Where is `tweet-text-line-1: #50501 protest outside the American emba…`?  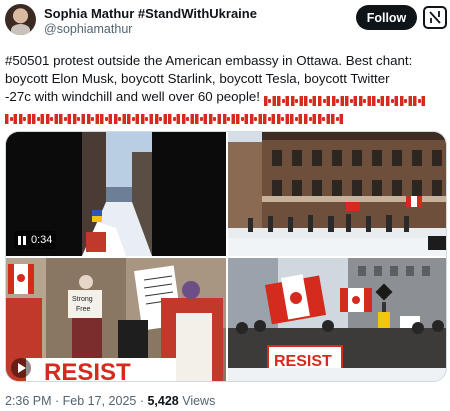 tweet-text-line-1: #50501 protest outside the American emba… is located at coordinates (209, 60).